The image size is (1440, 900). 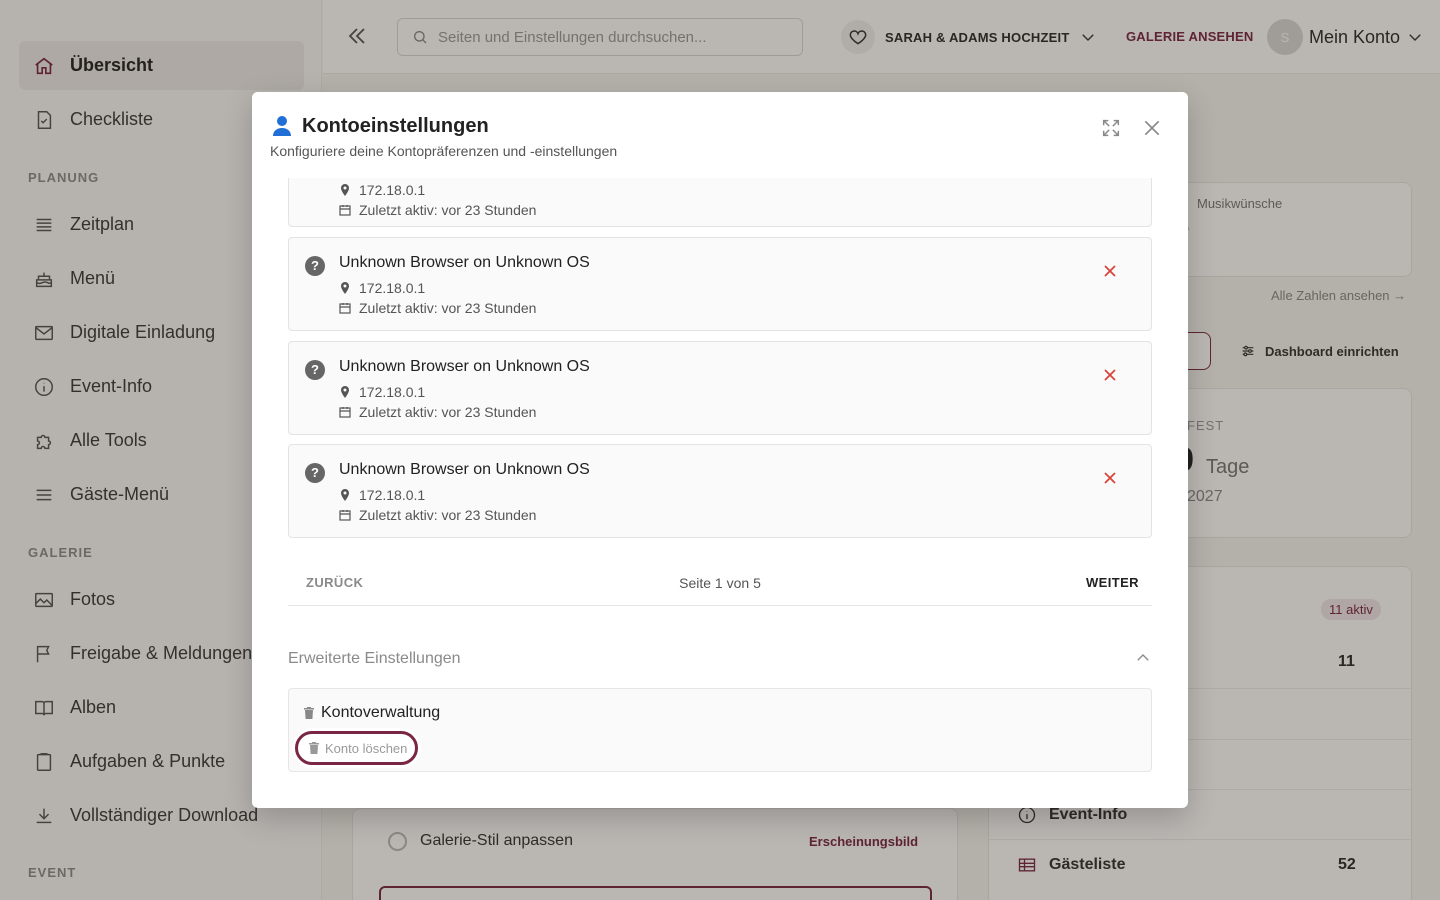 I want to click on account-management-box: Kontoverwaltung Konto löschen, so click(x=720, y=730).